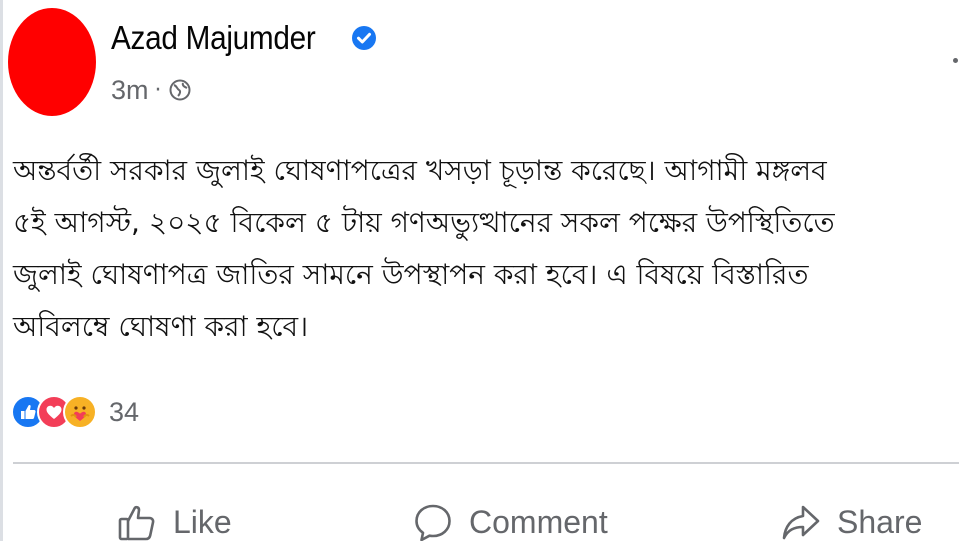 The width and height of the screenshot is (959, 541). I want to click on author-name: Azad Majumder, so click(214, 38).